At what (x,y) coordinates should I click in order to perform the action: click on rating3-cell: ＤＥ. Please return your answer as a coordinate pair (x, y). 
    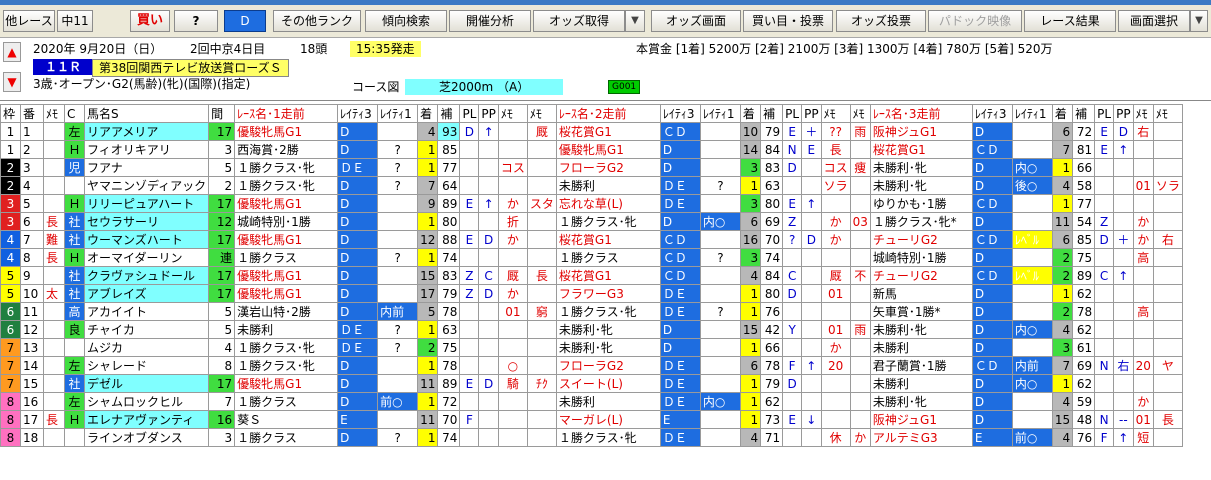
    Looking at the image, I should click on (680, 383).